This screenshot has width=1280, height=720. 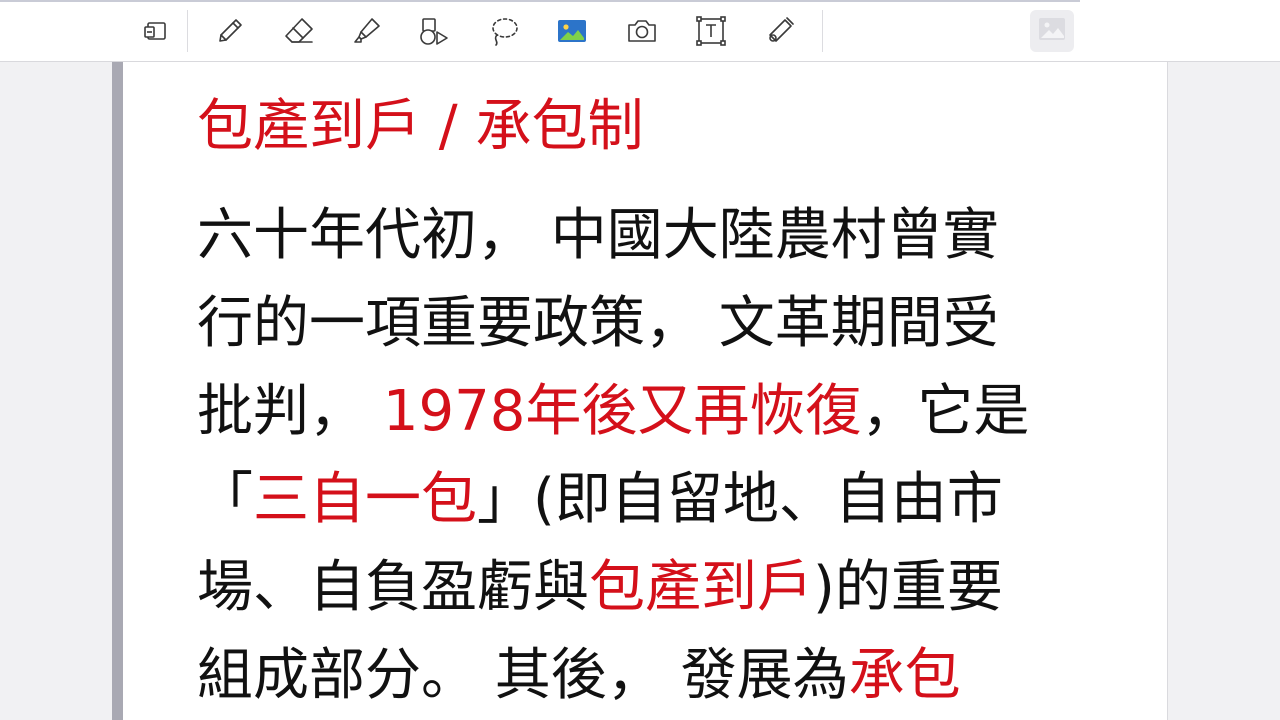 I want to click on eraser-tool-button, so click(x=299, y=31).